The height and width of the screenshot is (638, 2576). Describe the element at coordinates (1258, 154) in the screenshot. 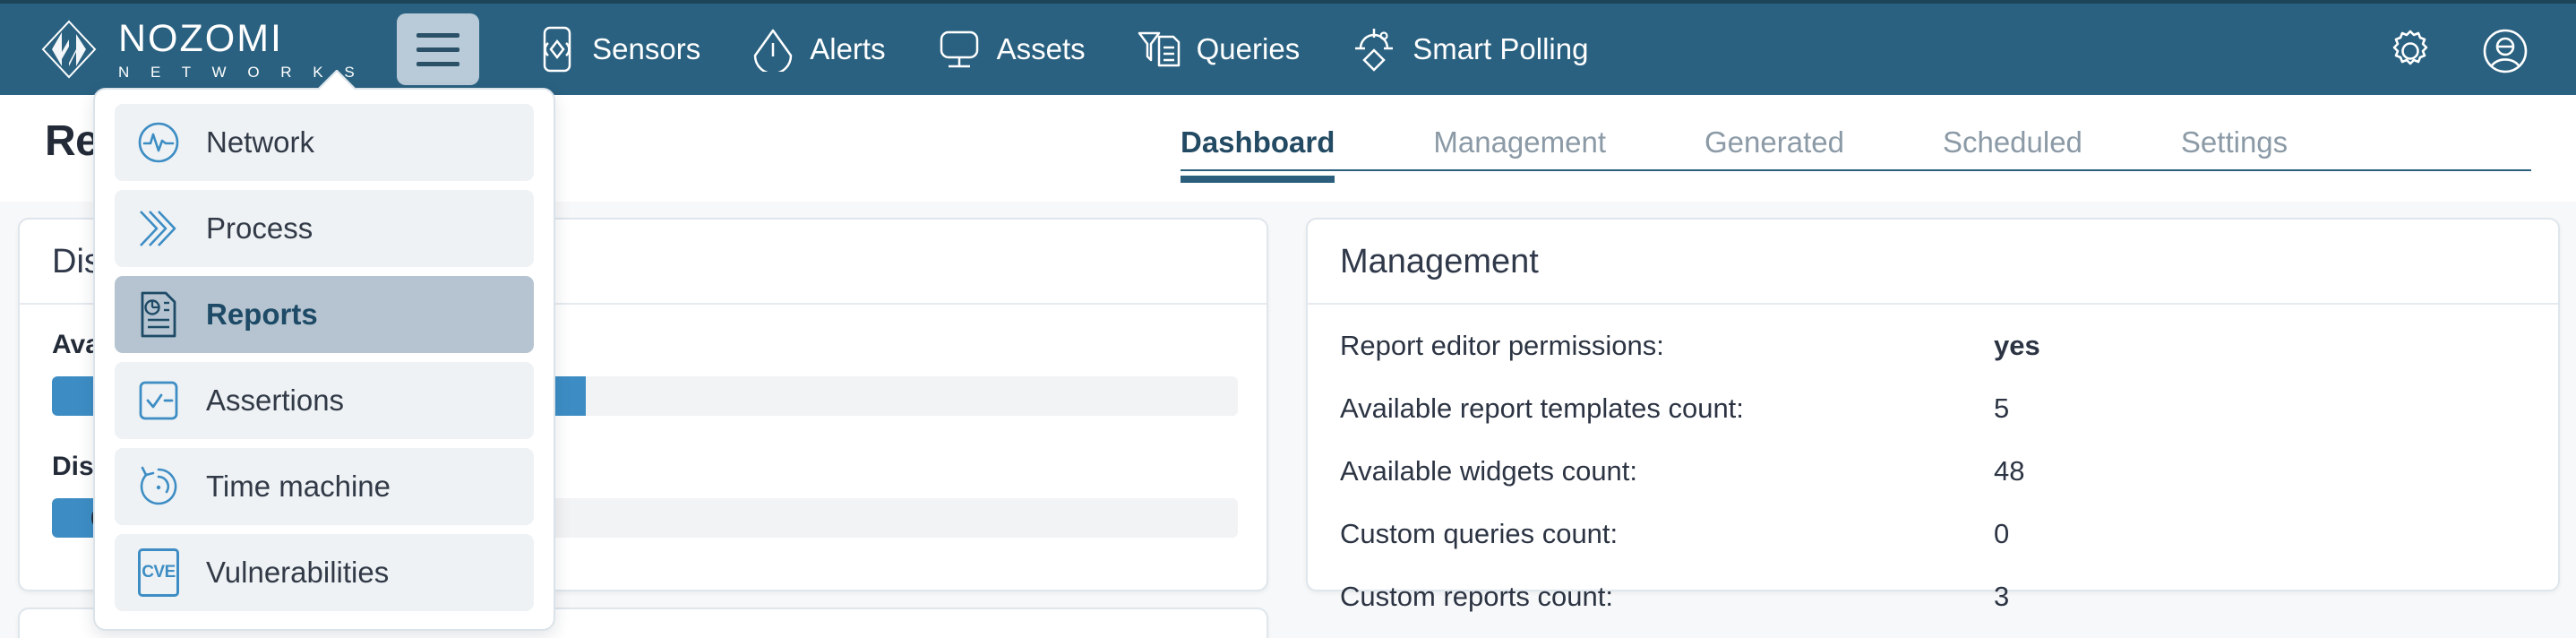

I see `tab-dashboard: Dashboard` at that location.